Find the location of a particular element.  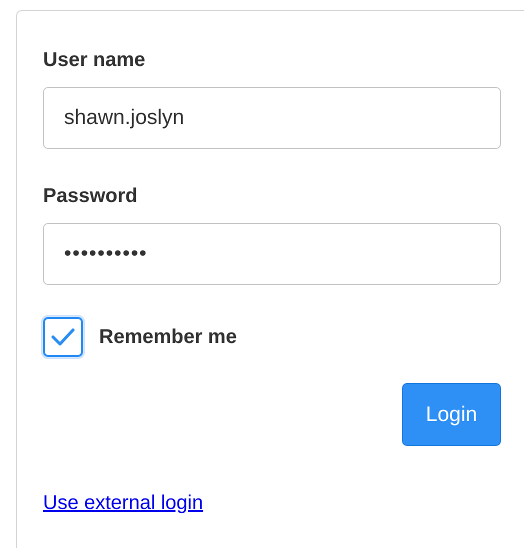

check-icon is located at coordinates (63, 337).